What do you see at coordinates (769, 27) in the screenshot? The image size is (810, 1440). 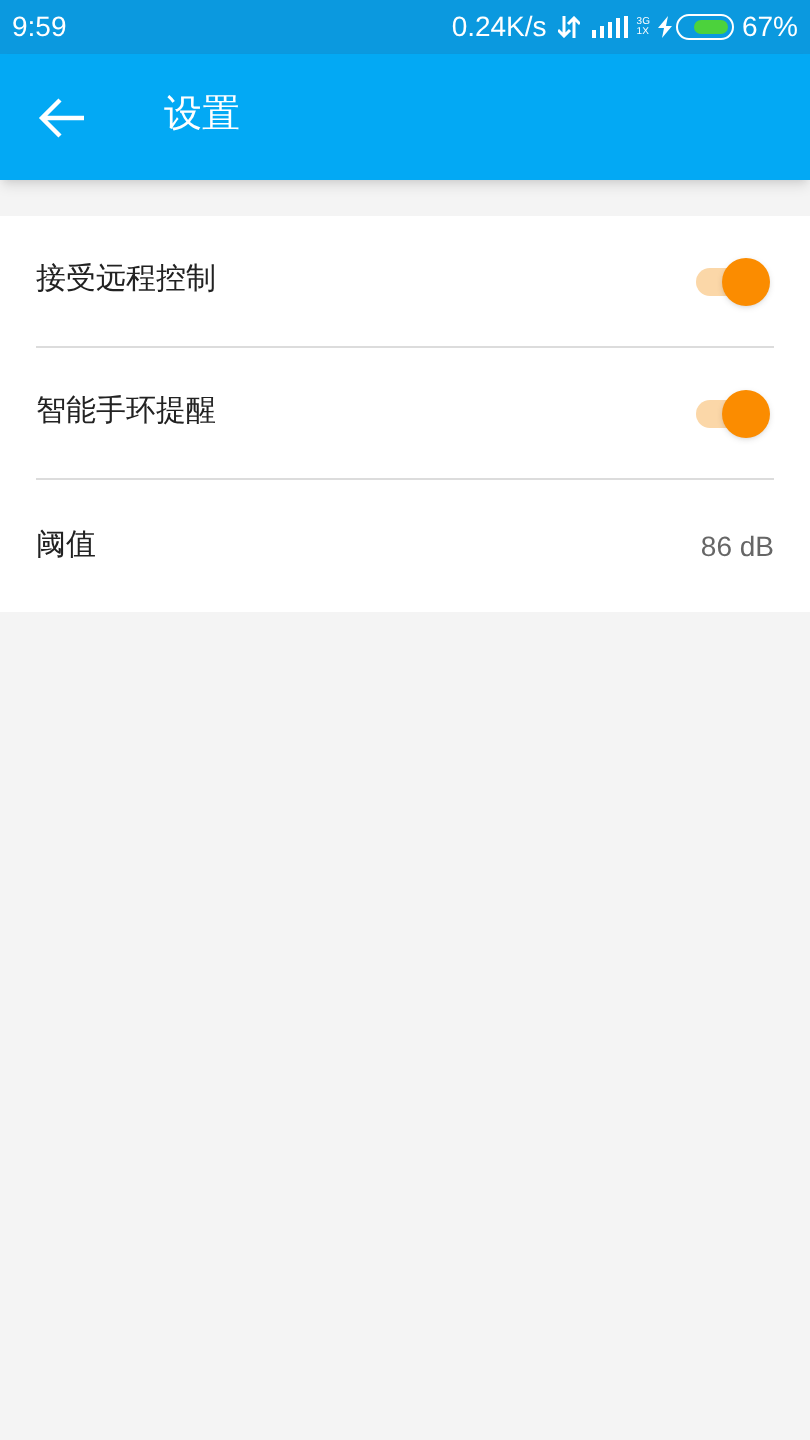 I see `battery-percent: 67%` at bounding box center [769, 27].